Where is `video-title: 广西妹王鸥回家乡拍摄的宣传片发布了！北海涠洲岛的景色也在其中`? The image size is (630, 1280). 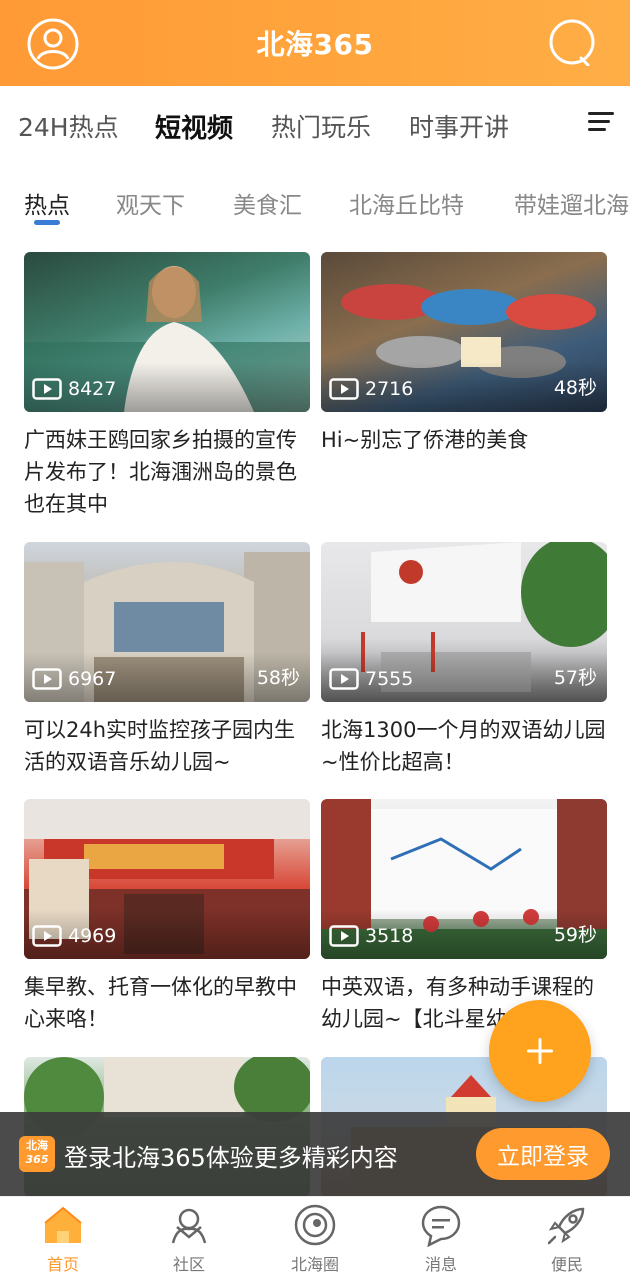
video-title: 广西妹王鸥回家乡拍摄的宣传片发布了！北海涠洲岛的景色也在其中 is located at coordinates (160, 472).